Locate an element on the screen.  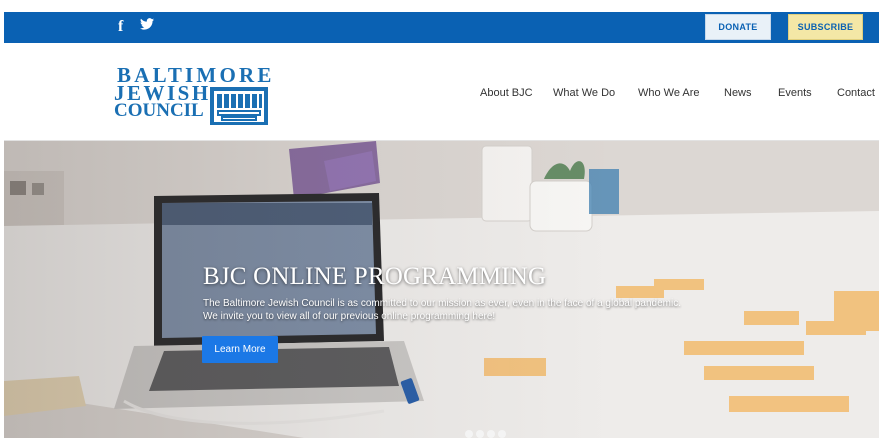
facebook-icon: f is located at coordinates (120, 27).